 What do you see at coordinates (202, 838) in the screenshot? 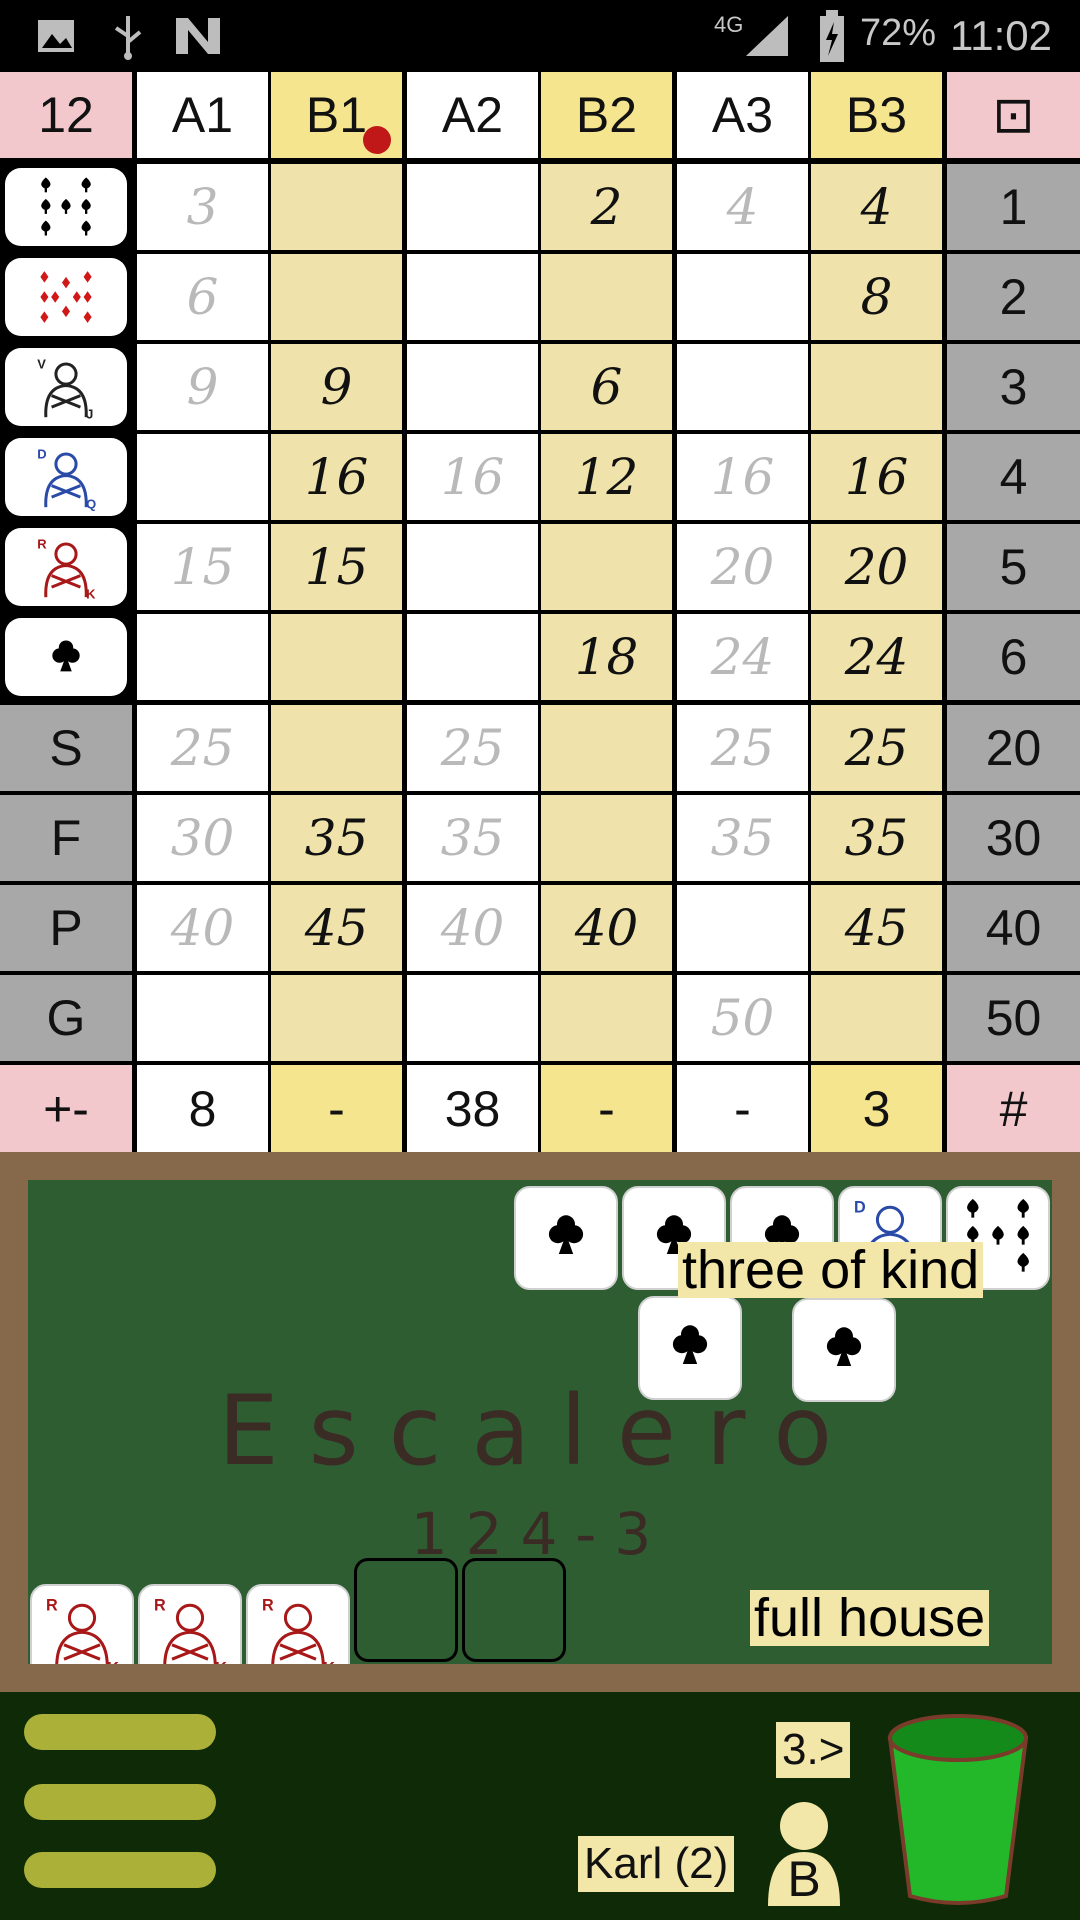
I see `score-cell: 30` at bounding box center [202, 838].